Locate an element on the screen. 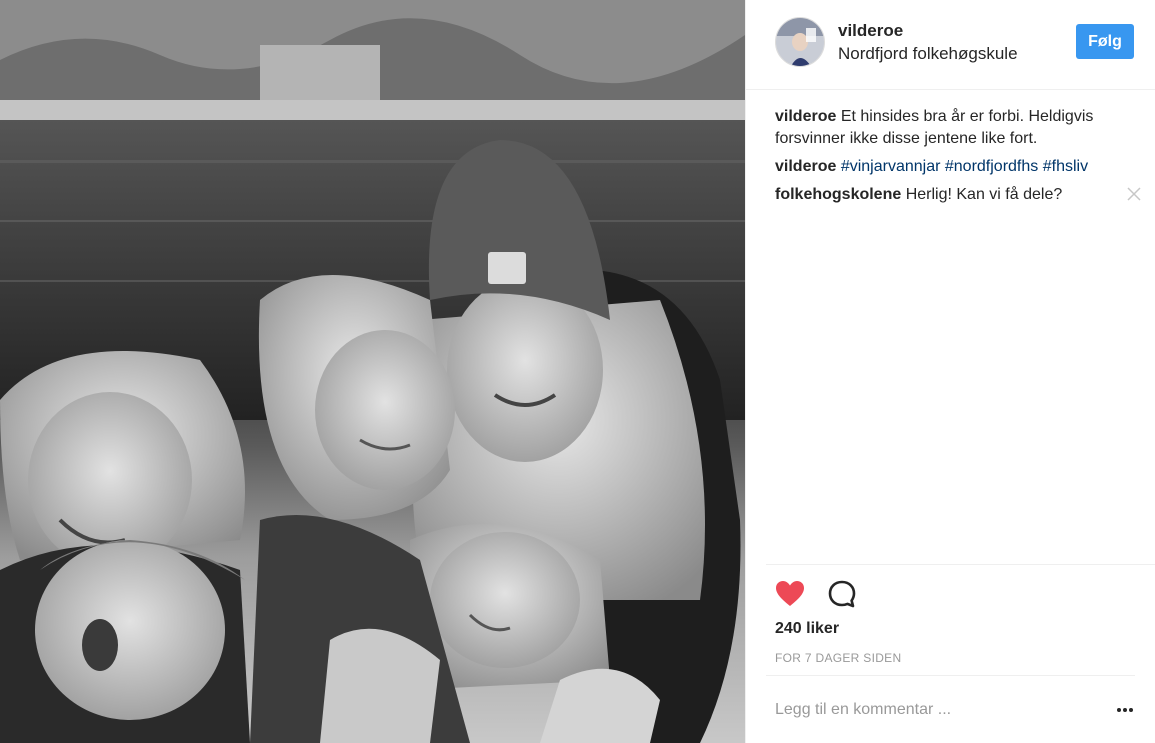 Image resolution: width=1155 pixels, height=743 pixels. post-location: Nordfjord folkehøgskule is located at coordinates (928, 54).